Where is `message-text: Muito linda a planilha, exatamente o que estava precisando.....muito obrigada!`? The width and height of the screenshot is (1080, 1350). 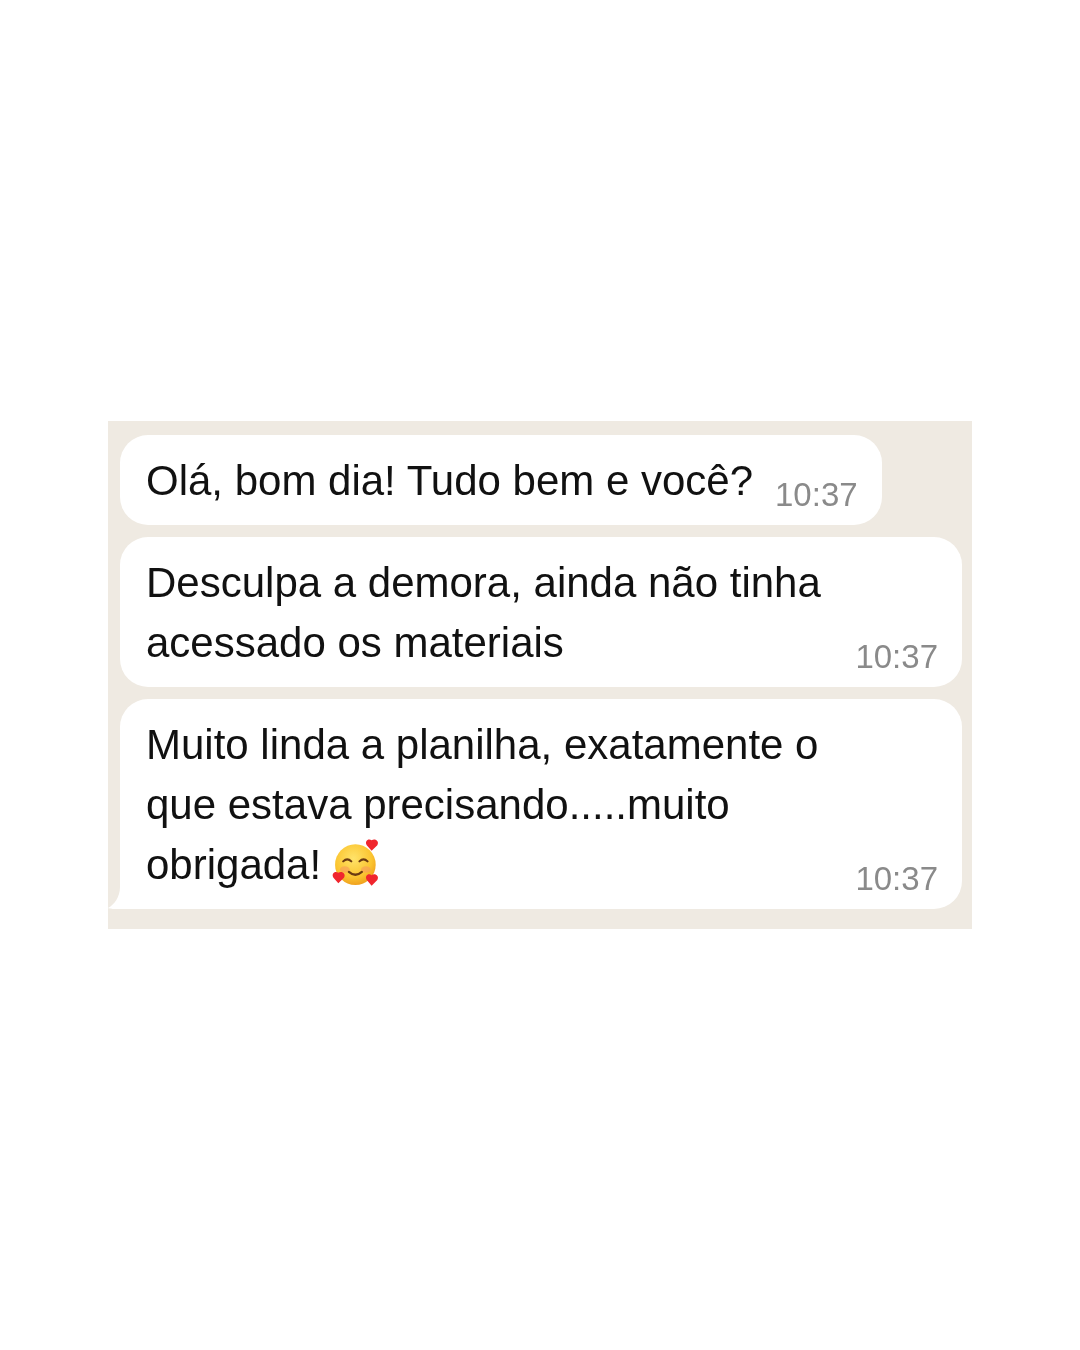 message-text: Muito linda a planilha, exatamente o que estava precisando.....muito obrigada! is located at coordinates (482, 804).